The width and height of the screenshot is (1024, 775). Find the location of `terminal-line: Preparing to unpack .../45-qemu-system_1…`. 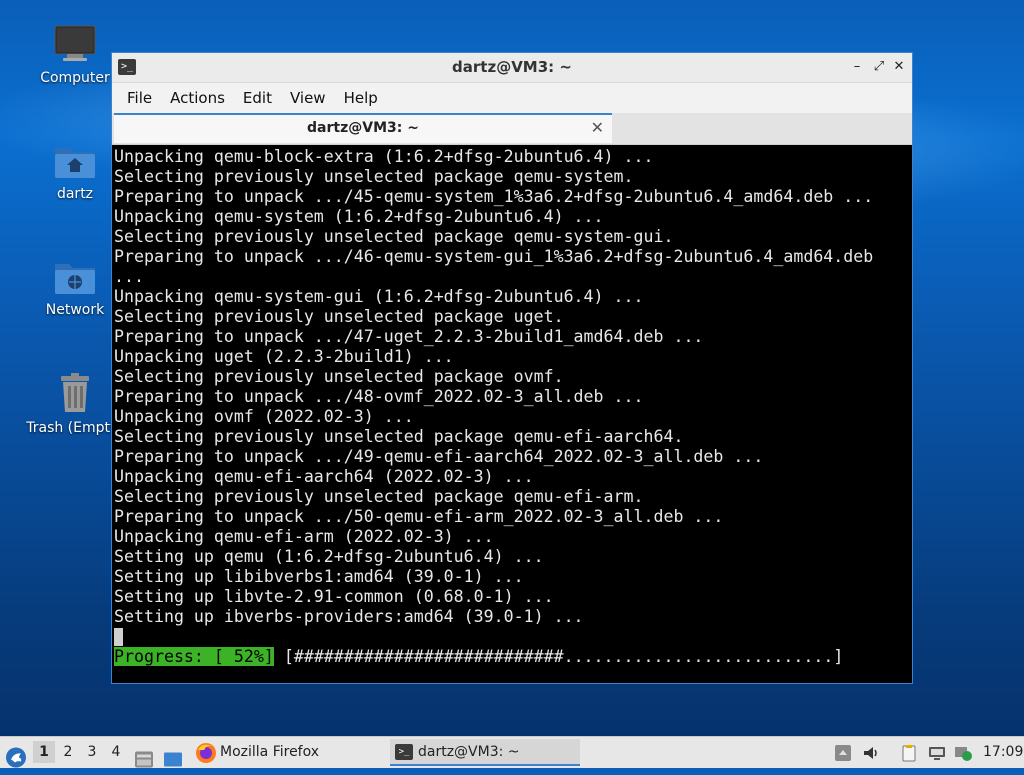

terminal-line: Preparing to unpack .../45-qemu-system_1… is located at coordinates (494, 196).